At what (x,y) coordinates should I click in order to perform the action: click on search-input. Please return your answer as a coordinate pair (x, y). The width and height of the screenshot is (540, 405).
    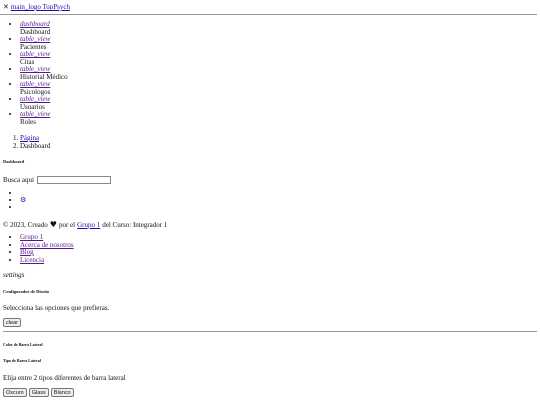
    Looking at the image, I should click on (73, 180).